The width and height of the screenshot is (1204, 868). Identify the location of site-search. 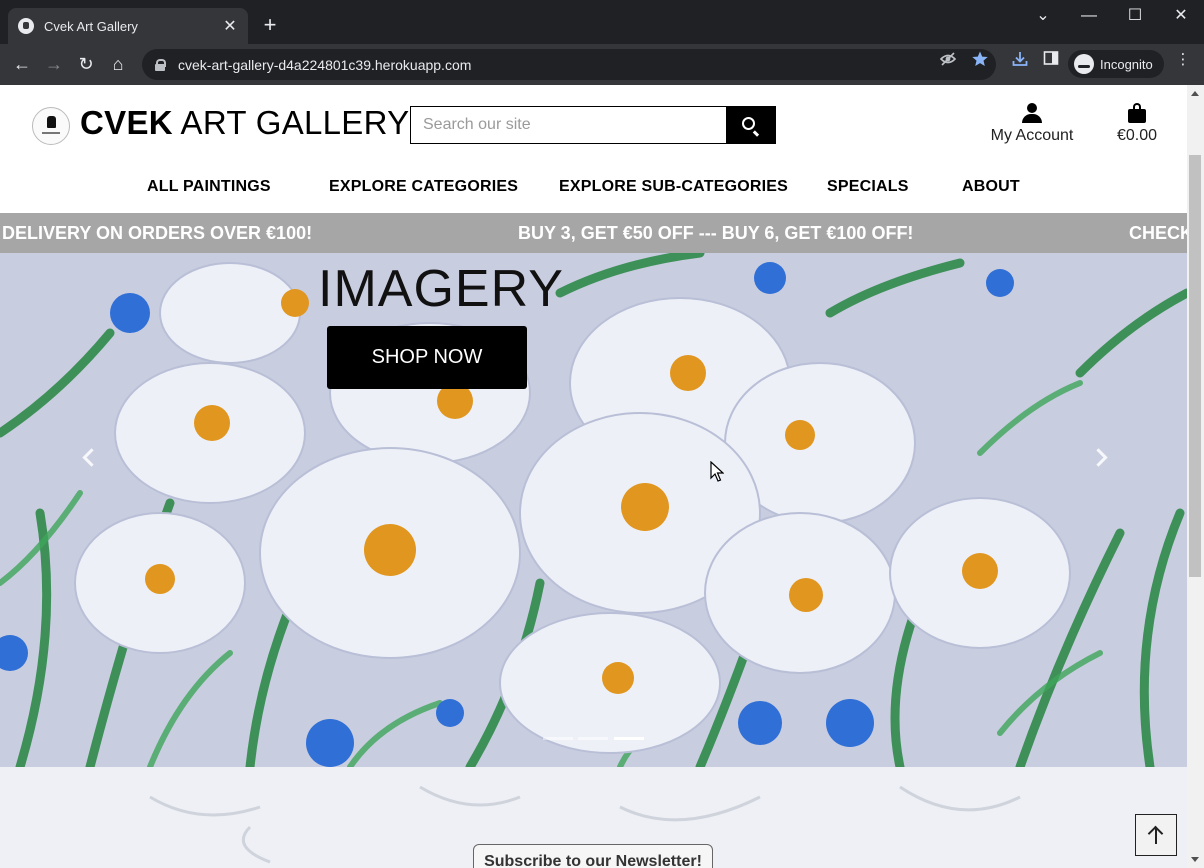
(593, 125).